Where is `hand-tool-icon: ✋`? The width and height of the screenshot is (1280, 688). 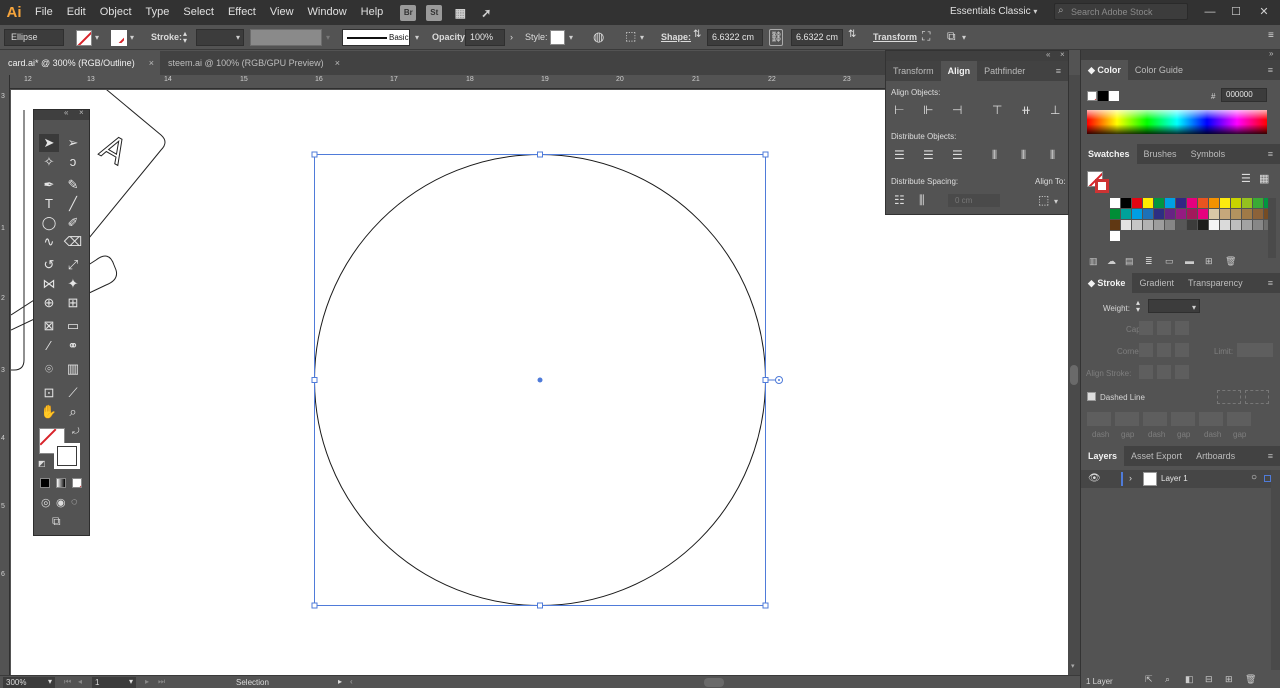
hand-tool-icon: ✋ is located at coordinates (49, 412).